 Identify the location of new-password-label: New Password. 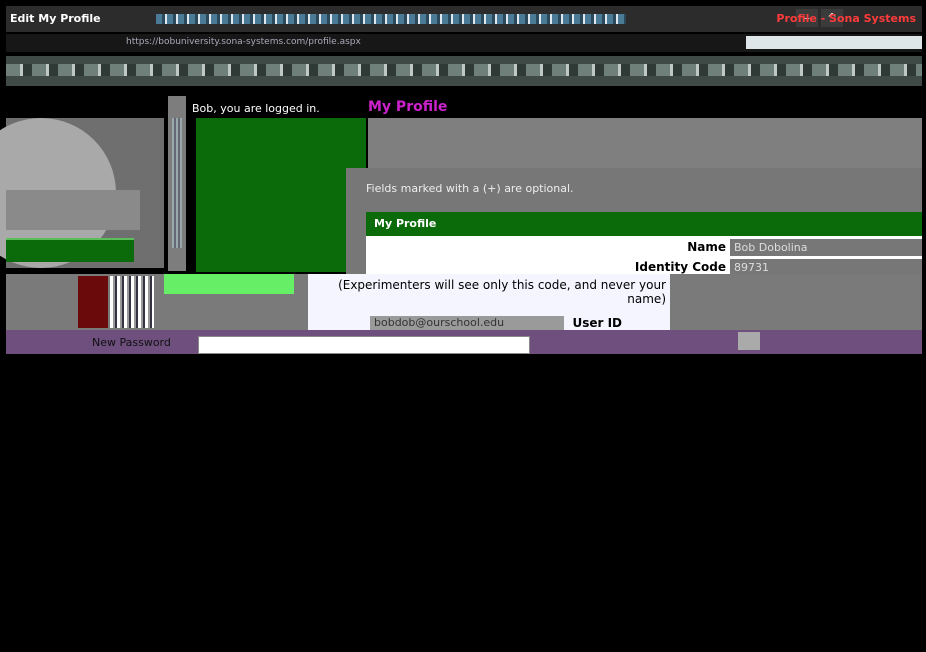
(131, 342).